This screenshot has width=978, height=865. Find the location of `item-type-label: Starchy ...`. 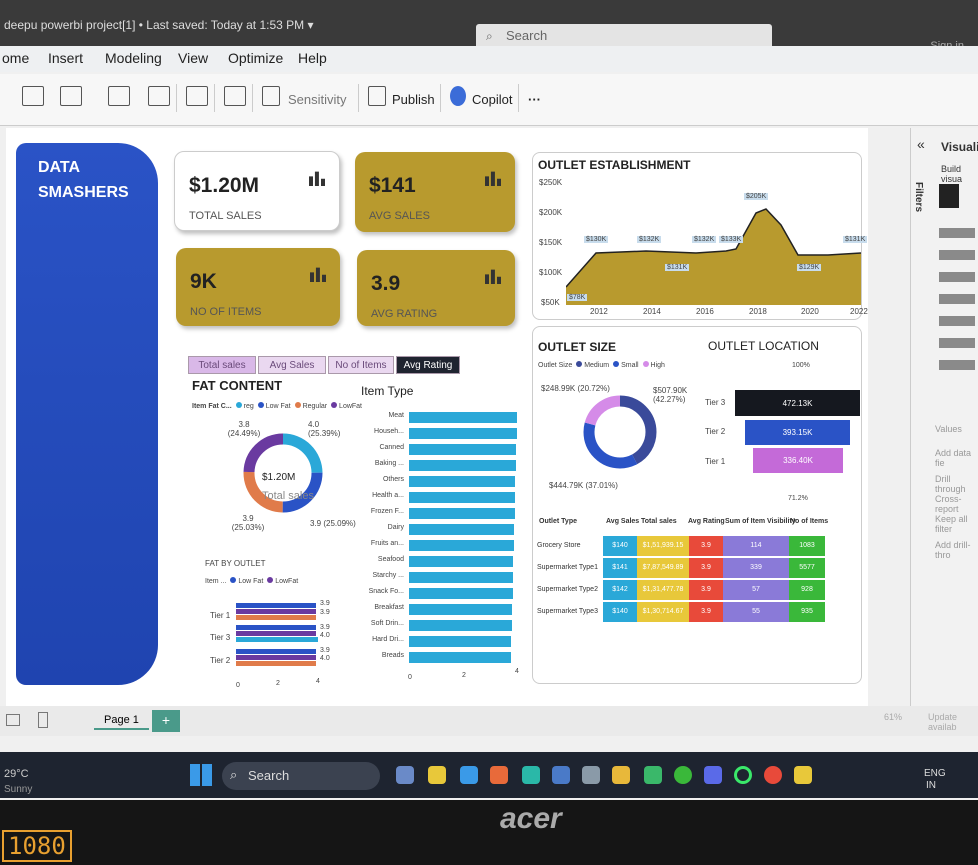

item-type-label: Starchy ... is located at coordinates (388, 575).